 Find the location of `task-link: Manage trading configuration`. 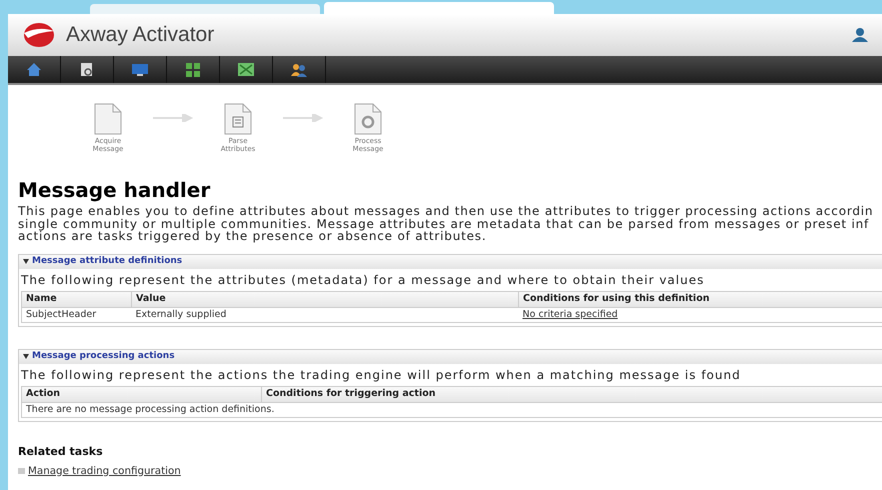

task-link: Manage trading configuration is located at coordinates (104, 471).